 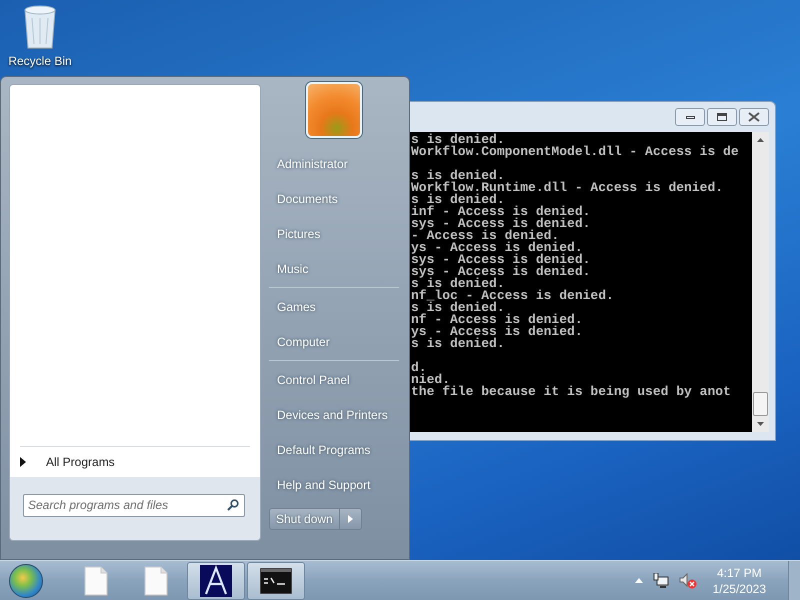 What do you see at coordinates (334, 484) in the screenshot?
I see `start-menu-item: Help and Support` at bounding box center [334, 484].